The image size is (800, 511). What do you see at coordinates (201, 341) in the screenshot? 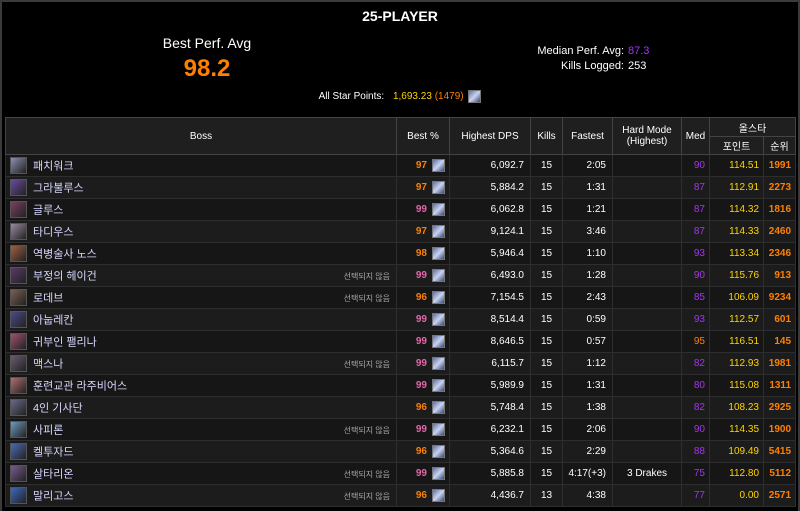
I see `boss-cell: 귀부인 팰리나` at bounding box center [201, 341].